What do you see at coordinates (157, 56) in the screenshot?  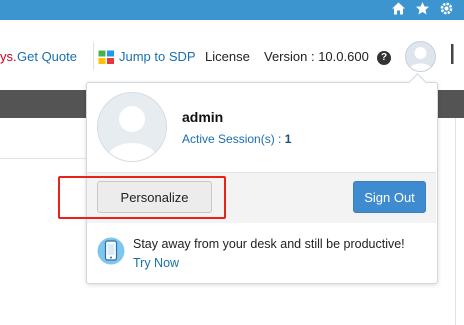 I see `jump-to-sdp-link: Jump to SDP` at bounding box center [157, 56].